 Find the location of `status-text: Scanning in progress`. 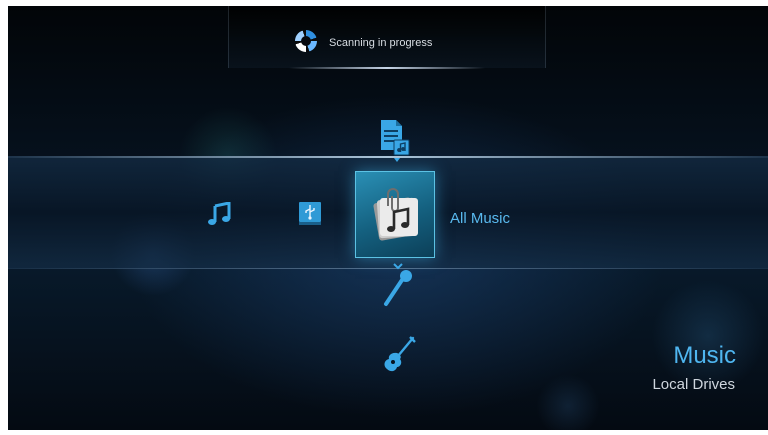

status-text: Scanning in progress is located at coordinates (381, 43).